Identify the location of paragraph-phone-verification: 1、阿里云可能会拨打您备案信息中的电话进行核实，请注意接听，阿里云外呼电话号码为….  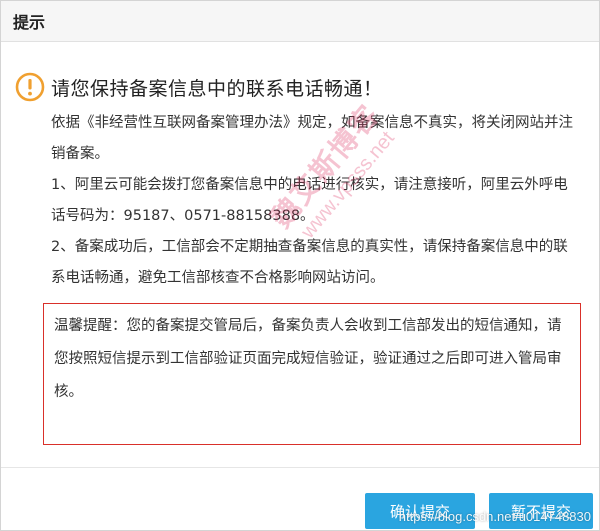
(309, 200).